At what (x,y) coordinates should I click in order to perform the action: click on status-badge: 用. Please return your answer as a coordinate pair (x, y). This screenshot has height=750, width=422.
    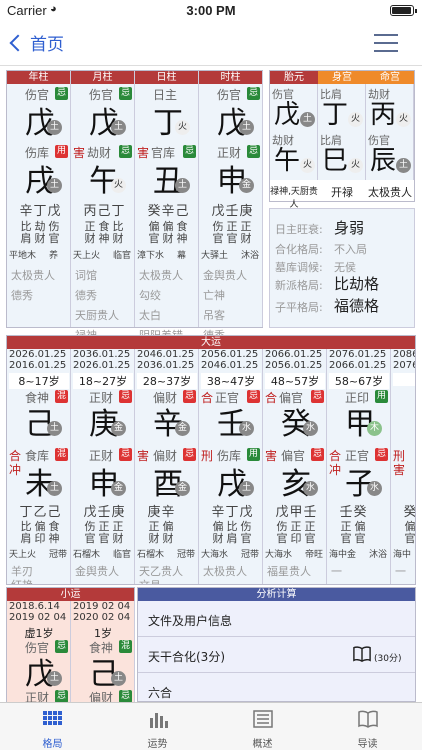
    Looking at the image, I should click on (253, 454).